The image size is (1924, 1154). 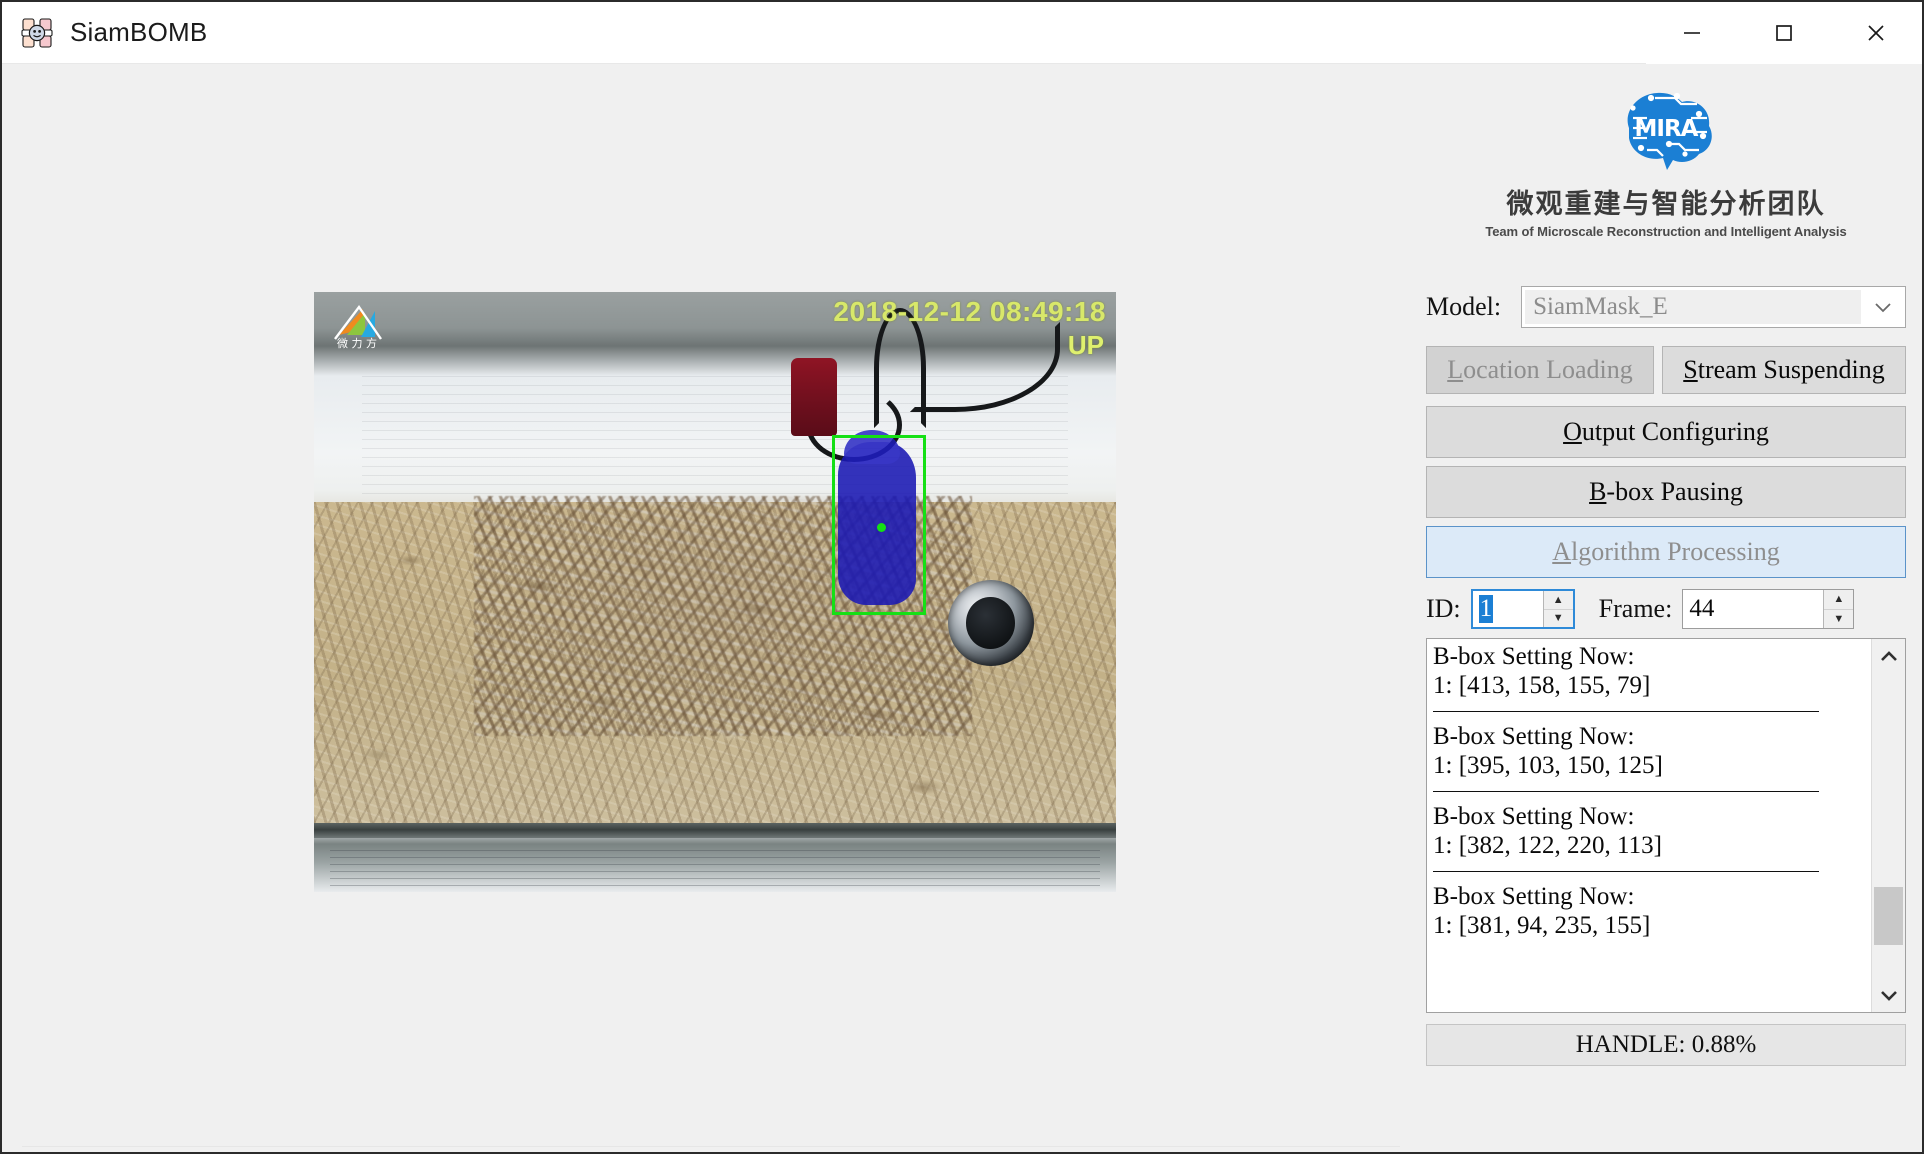 What do you see at coordinates (1693, 307) in the screenshot?
I see `model-selected-value: SiamMask_E` at bounding box center [1693, 307].